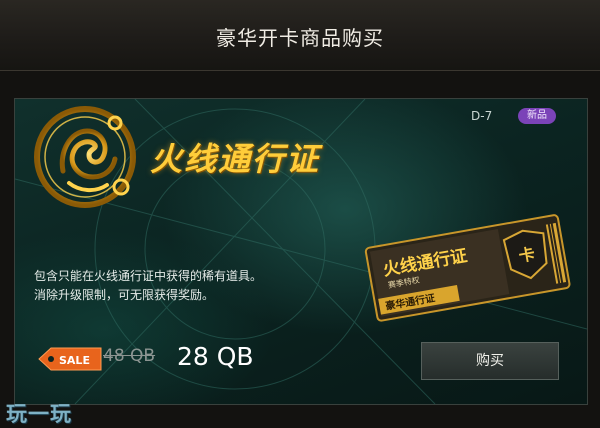  Describe the element at coordinates (467, 268) in the screenshot. I see `pass-ticket-image: 火线通行证 赛季特权 豪华通行证 卡` at that location.